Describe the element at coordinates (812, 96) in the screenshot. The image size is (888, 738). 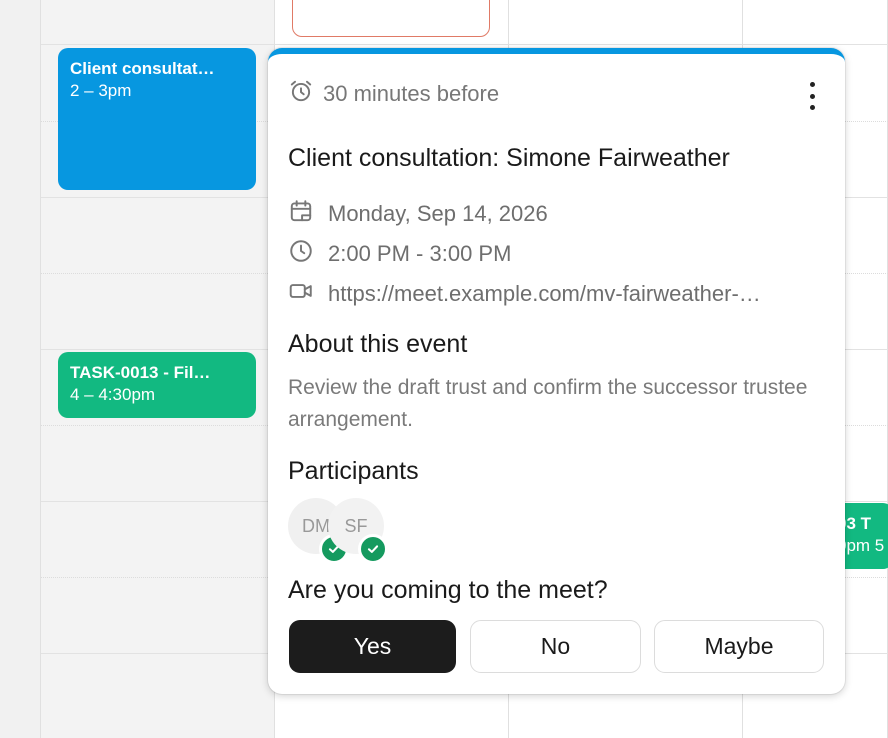
I see `more-vertical-icon` at that location.